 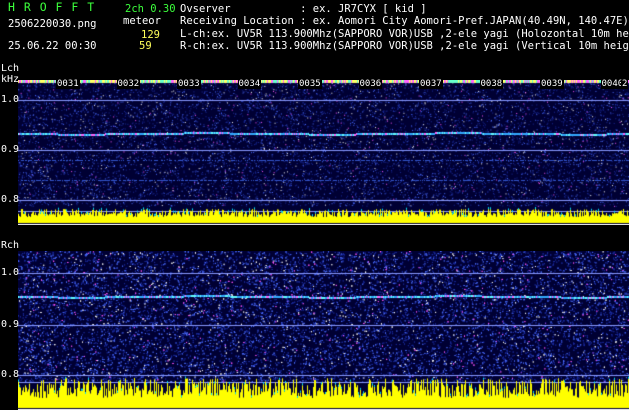 I want to click on lch-count: 129, so click(x=150, y=35).